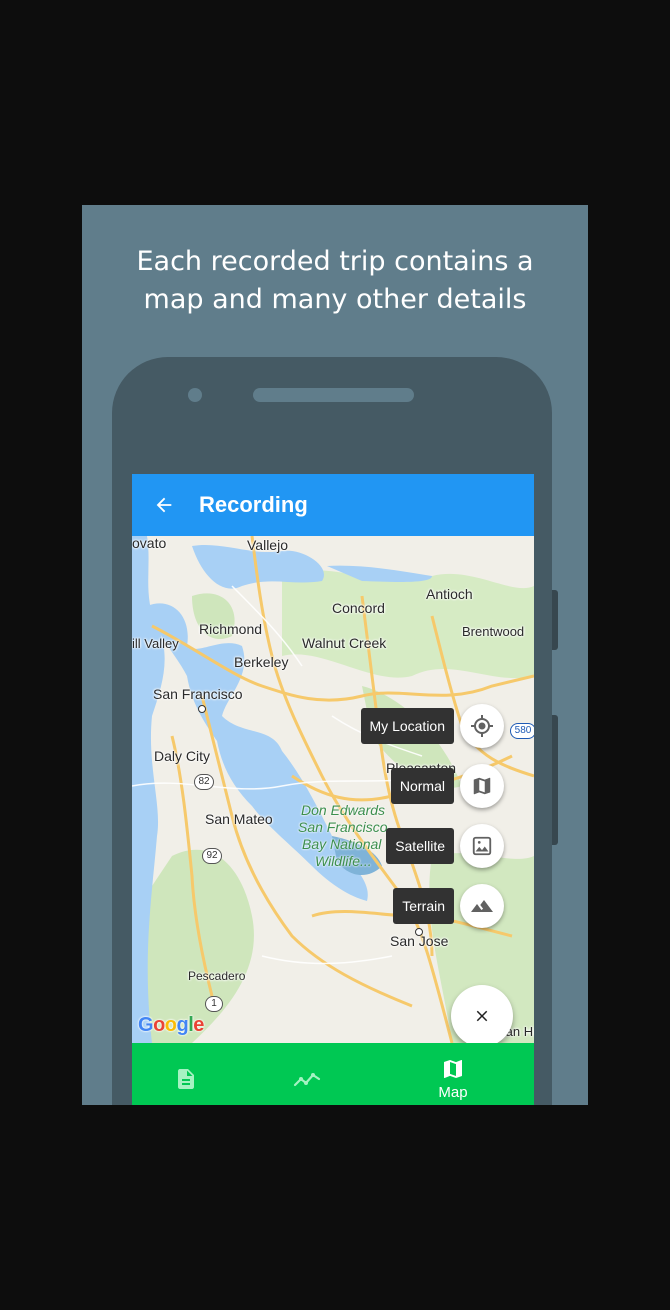  What do you see at coordinates (204, 782) in the screenshot?
I see `highway-shield-82: 82` at bounding box center [204, 782].